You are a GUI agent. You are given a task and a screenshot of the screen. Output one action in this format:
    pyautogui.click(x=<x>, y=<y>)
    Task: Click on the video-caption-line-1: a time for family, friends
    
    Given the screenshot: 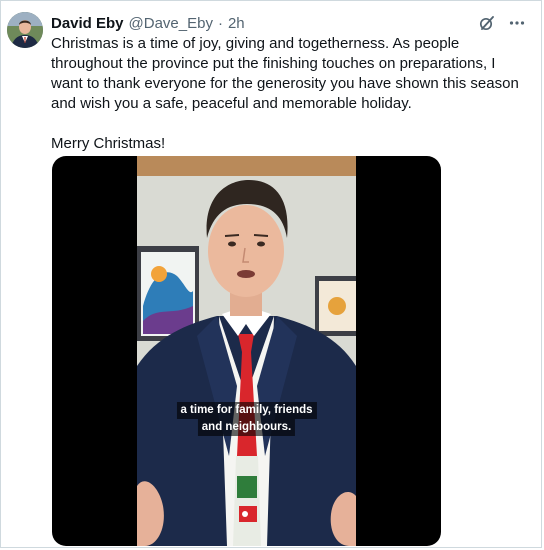 What is the action you would take?
    pyautogui.click(x=246, y=410)
    